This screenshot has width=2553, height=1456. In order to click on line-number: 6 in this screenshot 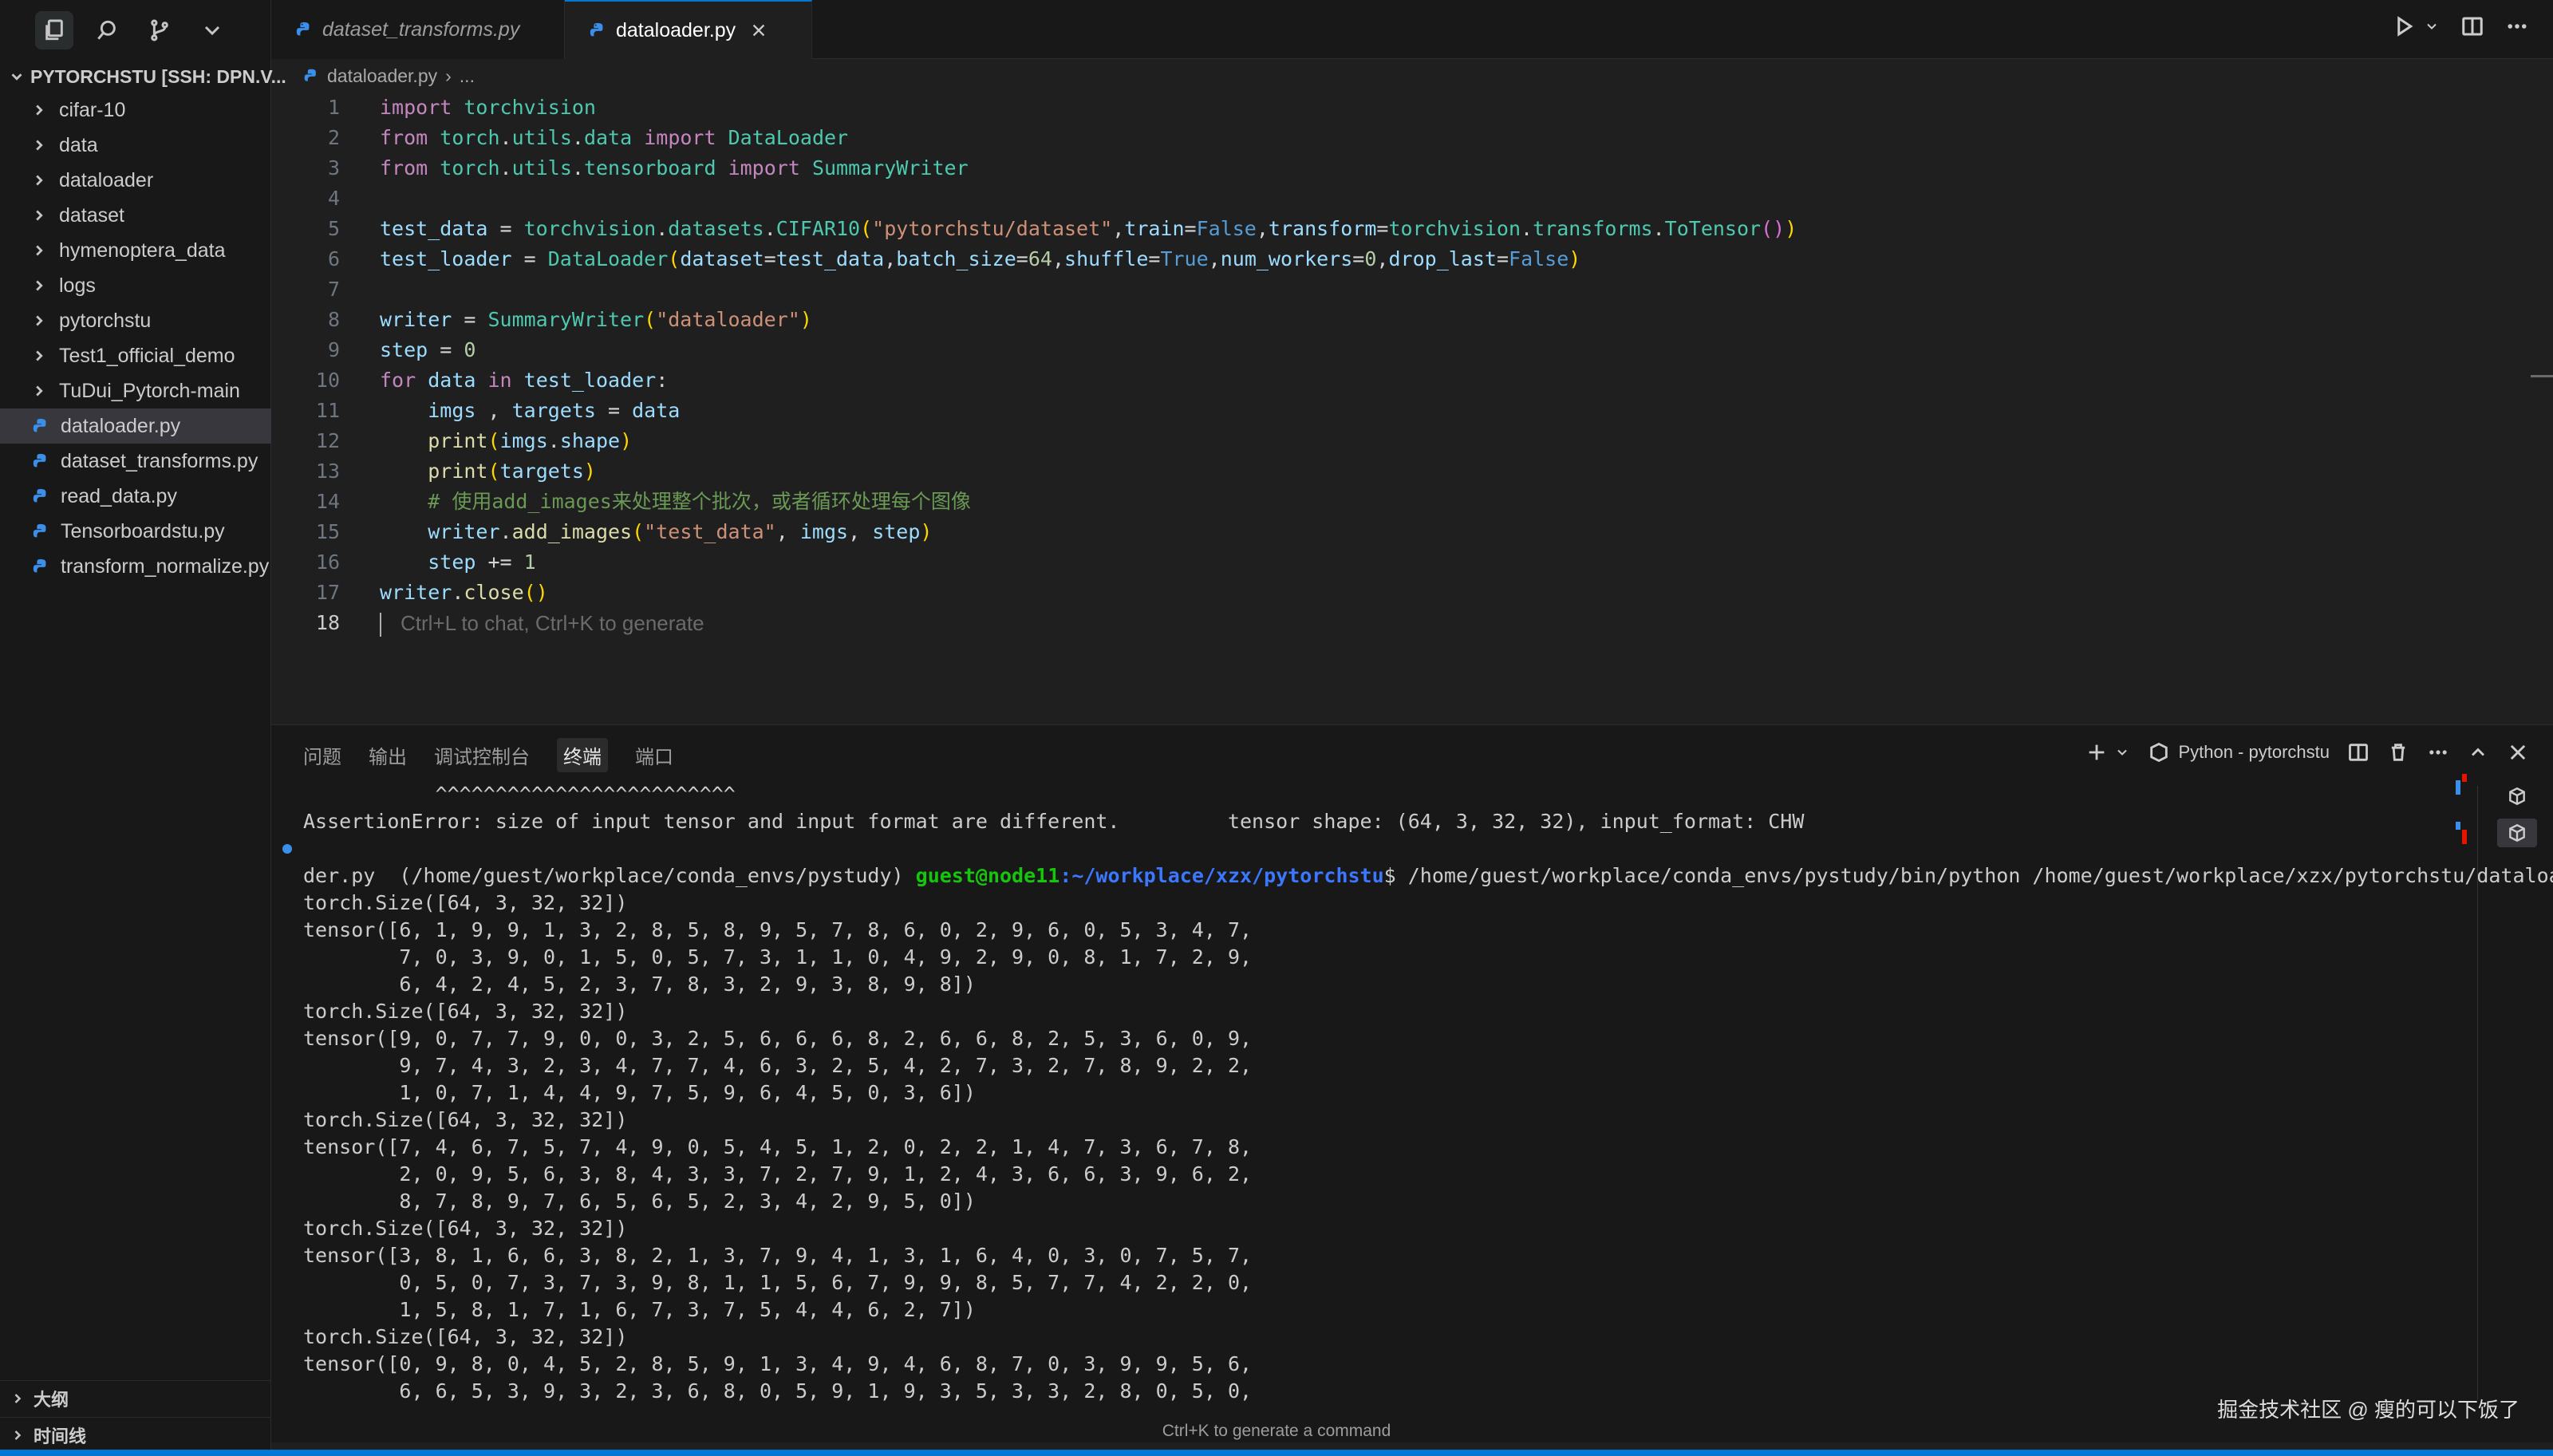, I will do `click(333, 258)`.